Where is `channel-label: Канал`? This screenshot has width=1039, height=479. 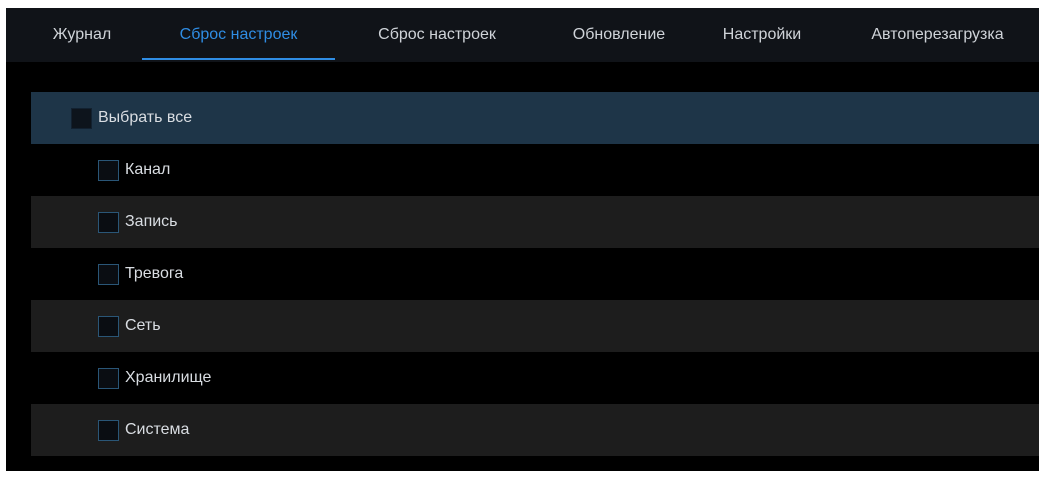 channel-label: Канал is located at coordinates (148, 169).